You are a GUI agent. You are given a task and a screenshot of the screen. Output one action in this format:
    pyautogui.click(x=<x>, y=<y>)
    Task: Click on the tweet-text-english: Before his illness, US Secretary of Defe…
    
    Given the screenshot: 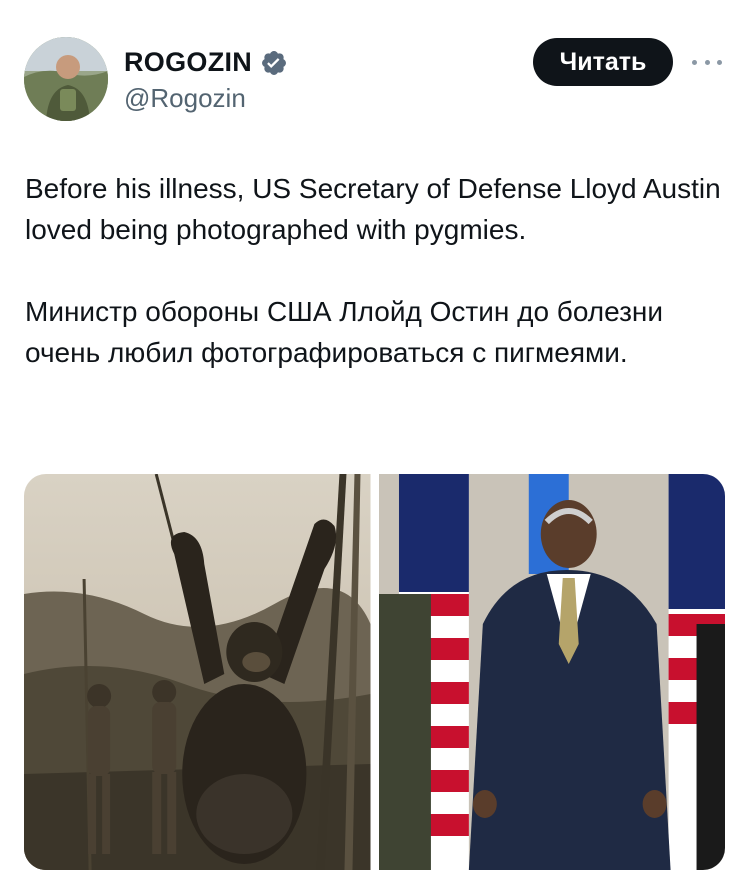 What is the action you would take?
    pyautogui.click(x=373, y=209)
    